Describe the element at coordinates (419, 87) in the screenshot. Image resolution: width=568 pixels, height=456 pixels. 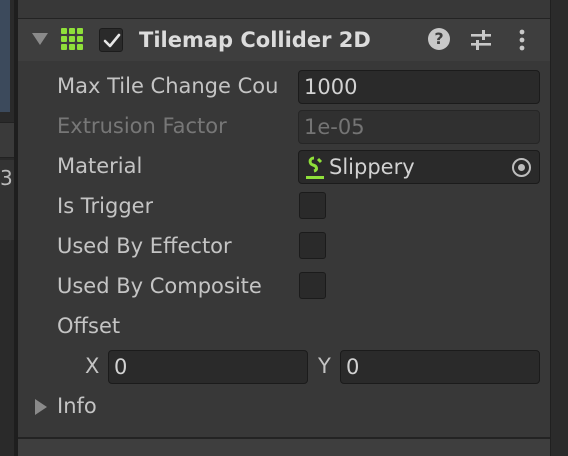
I see `max-tile-change-count-field: 1000` at that location.